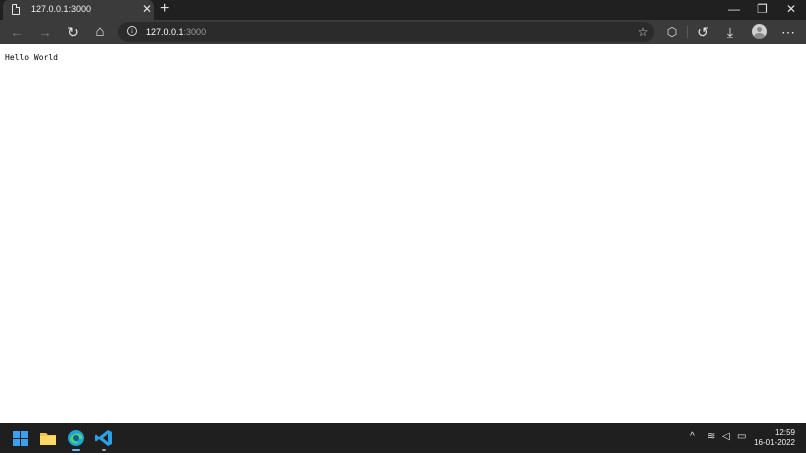 This screenshot has height=455, width=806. Describe the element at coordinates (48, 438) in the screenshot. I see `file-explorer-icon` at that location.